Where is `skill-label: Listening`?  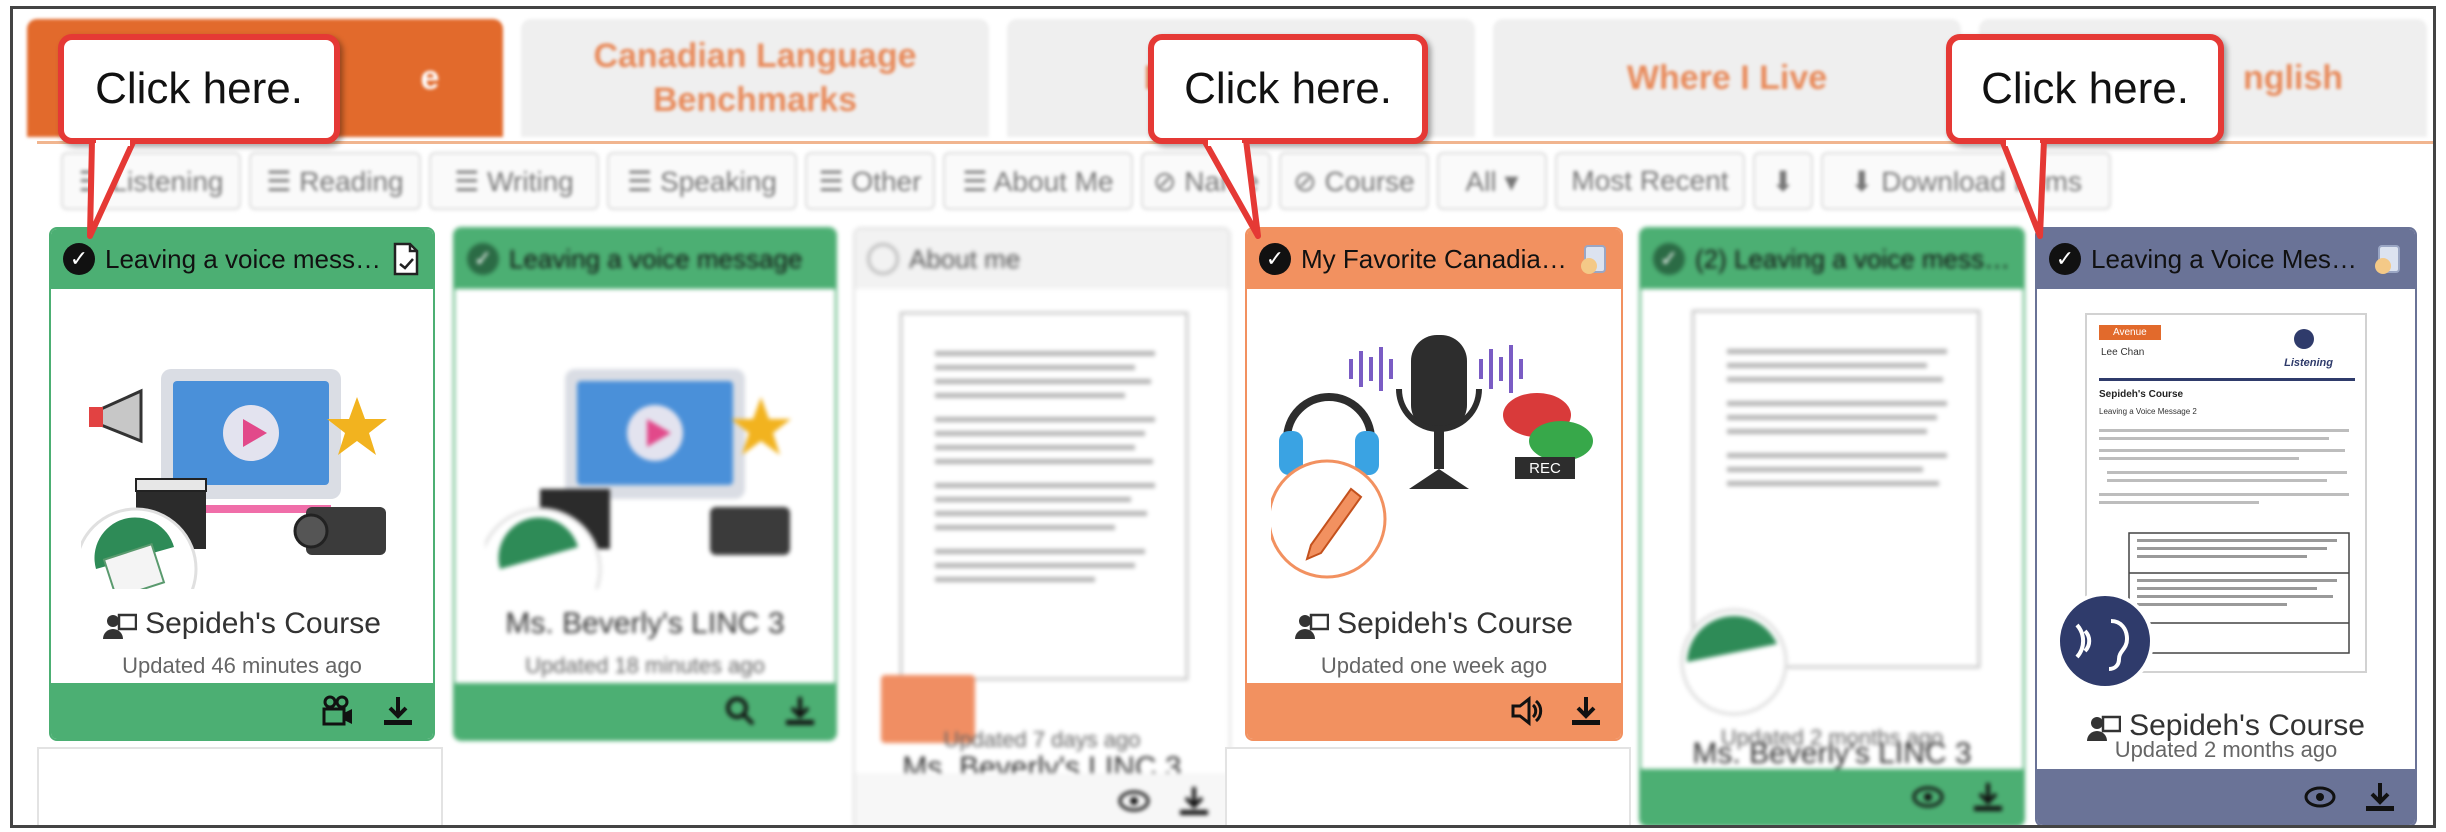 skill-label: Listening is located at coordinates (2308, 363).